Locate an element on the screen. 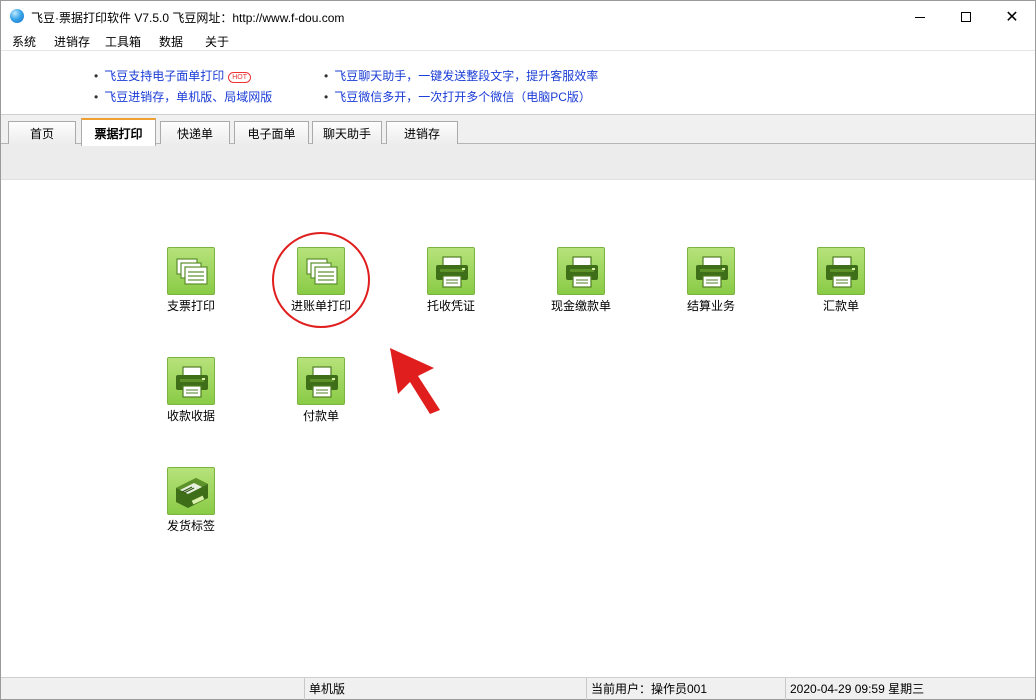 The image size is (1036, 700). menu-inventory: 进销存 is located at coordinates (72, 41).